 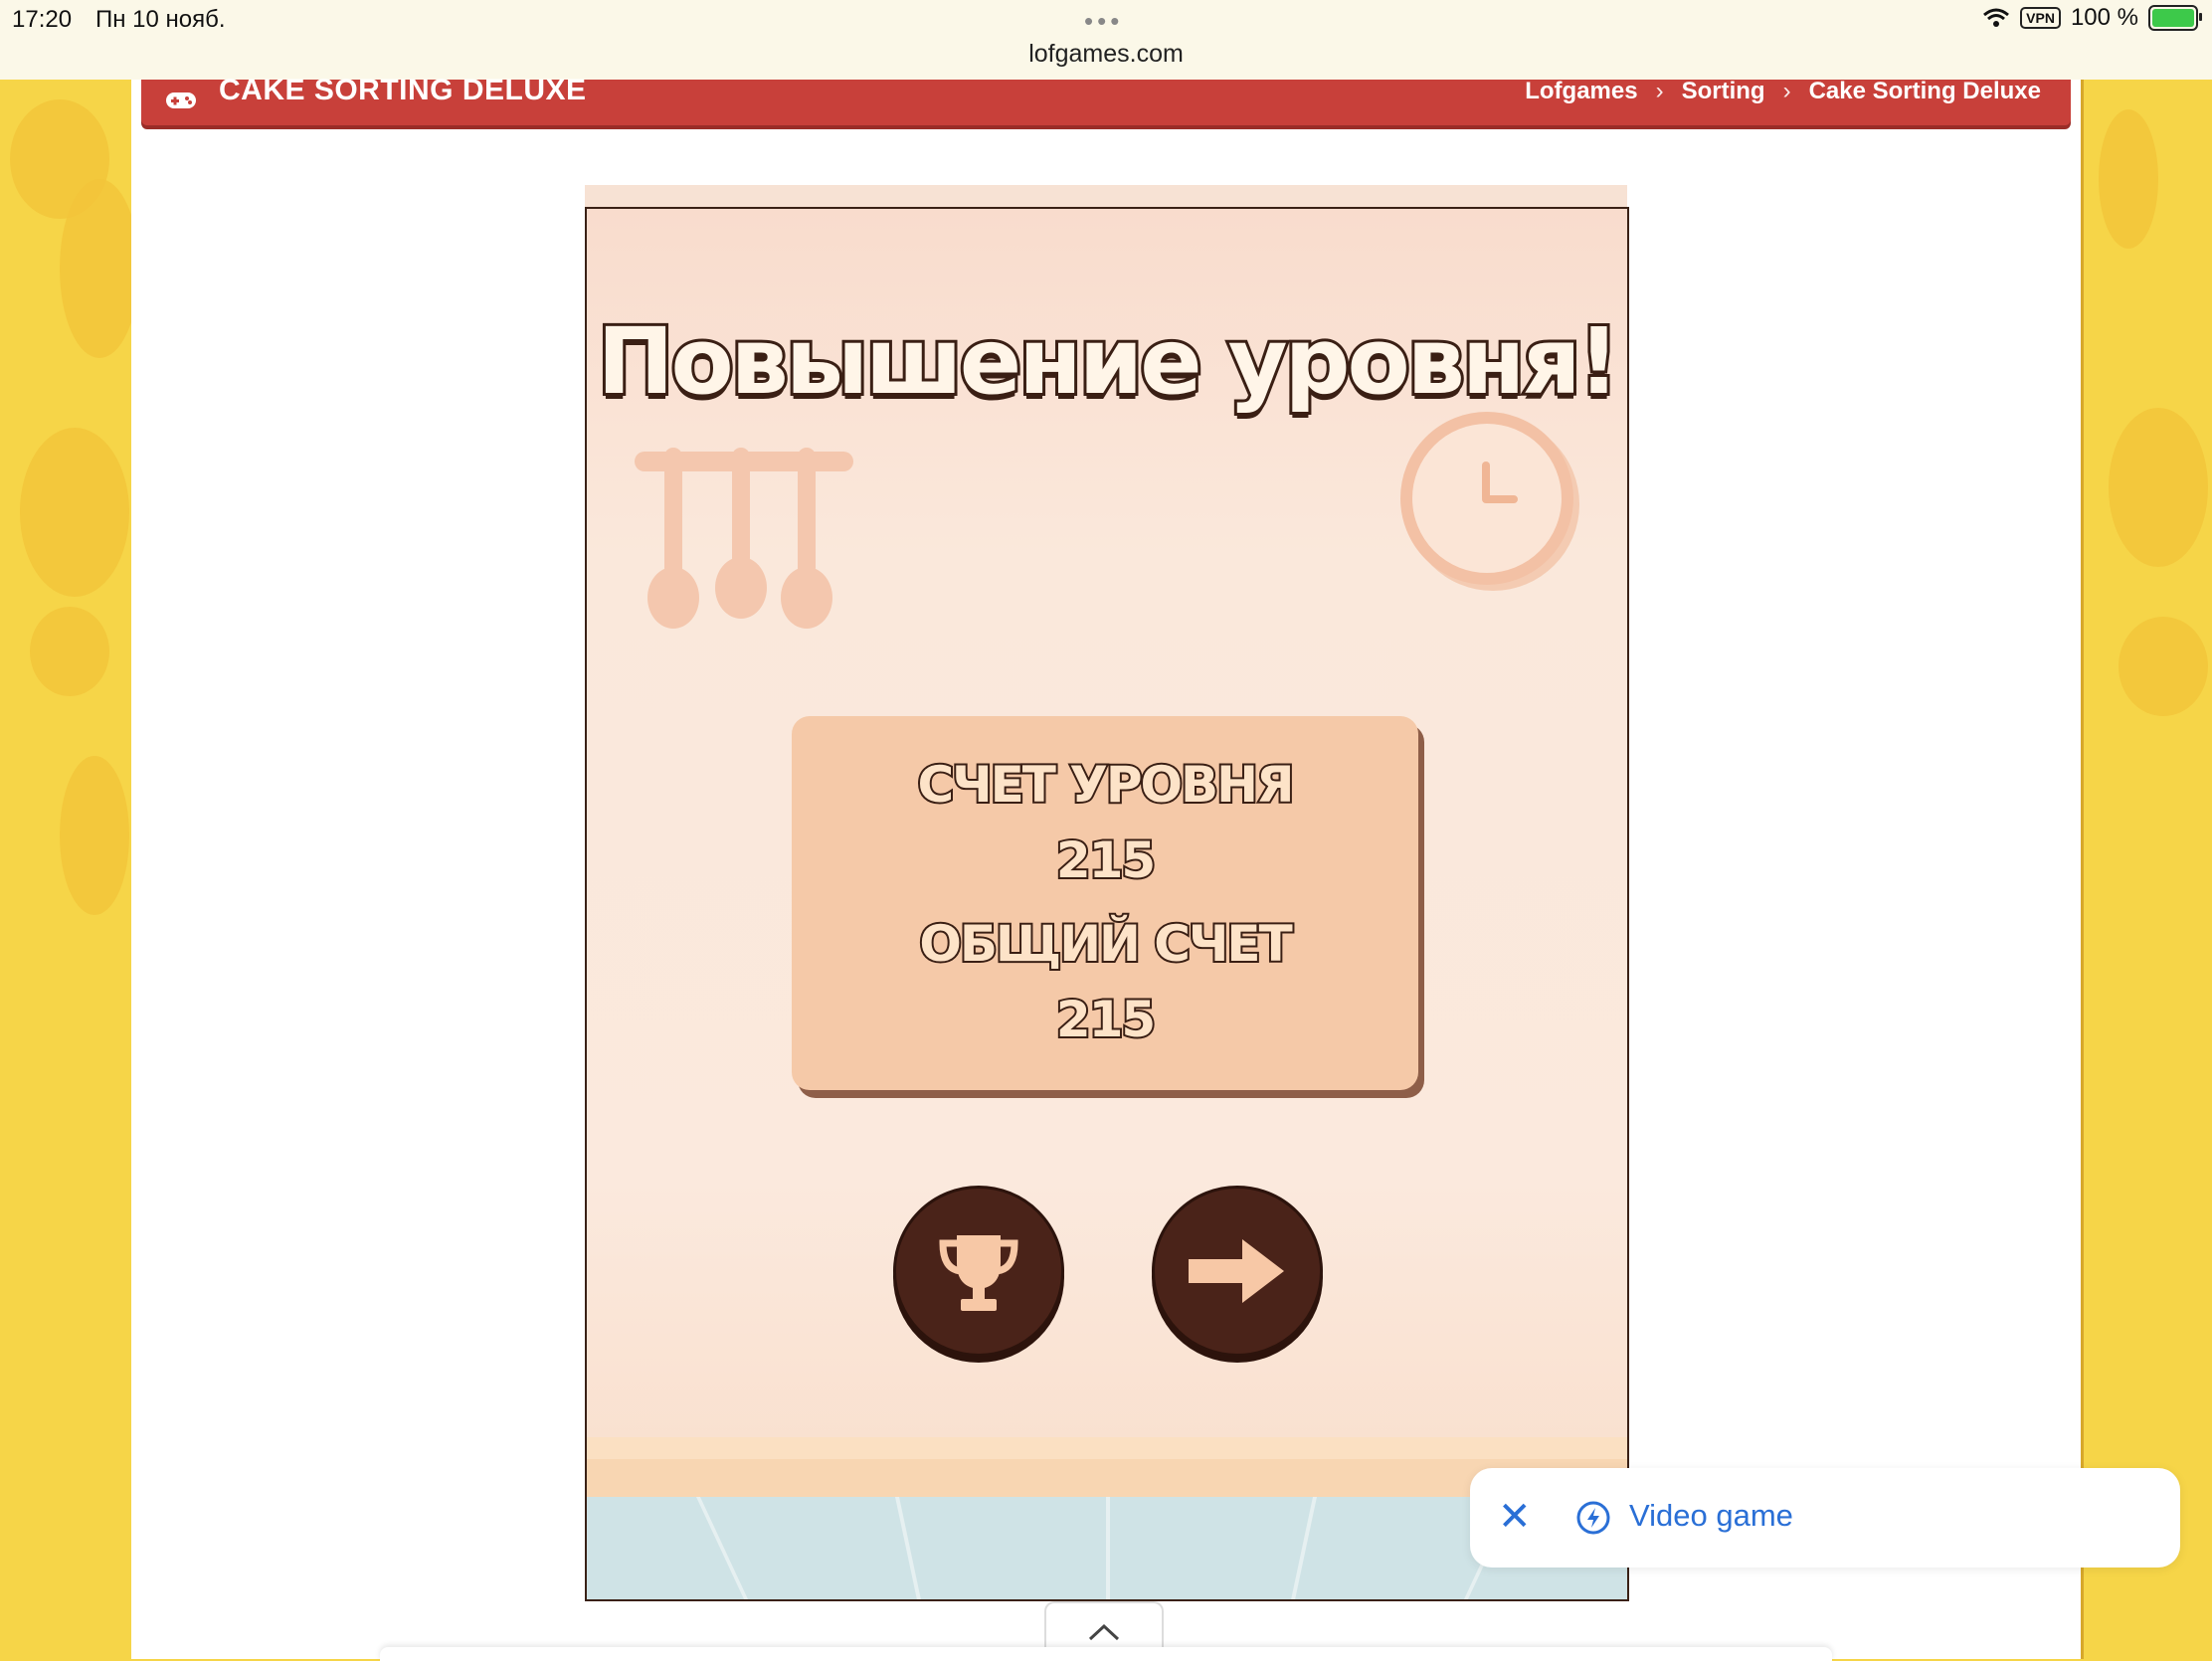 I want to click on game-title: CAKE SORTING DELUXE, so click(x=403, y=90).